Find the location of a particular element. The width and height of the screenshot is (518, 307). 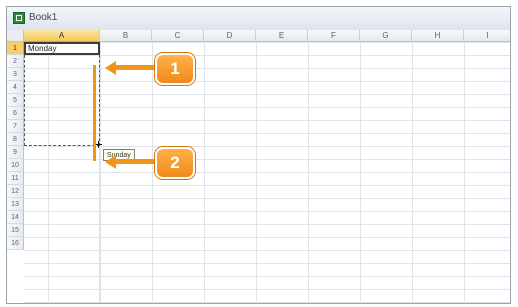

window-title: Book1 is located at coordinates (43, 17).